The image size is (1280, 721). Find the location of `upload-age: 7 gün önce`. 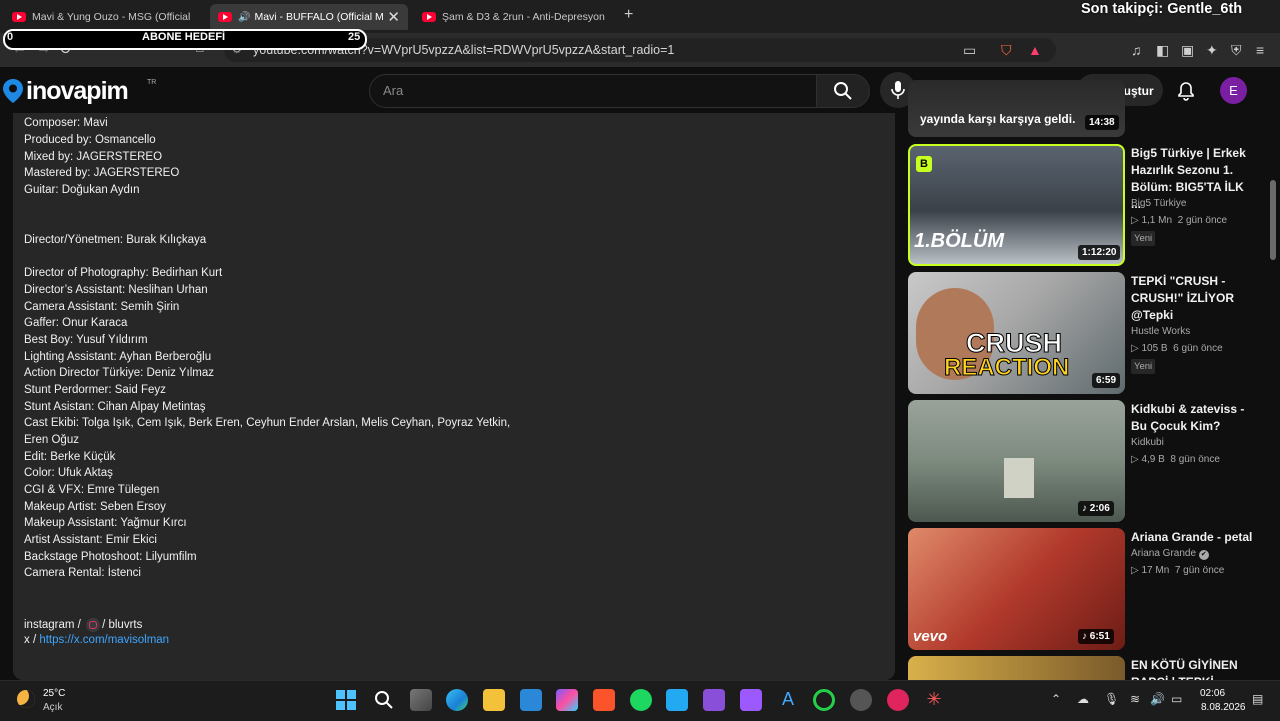

upload-age: 7 gün önce is located at coordinates (1199, 570).